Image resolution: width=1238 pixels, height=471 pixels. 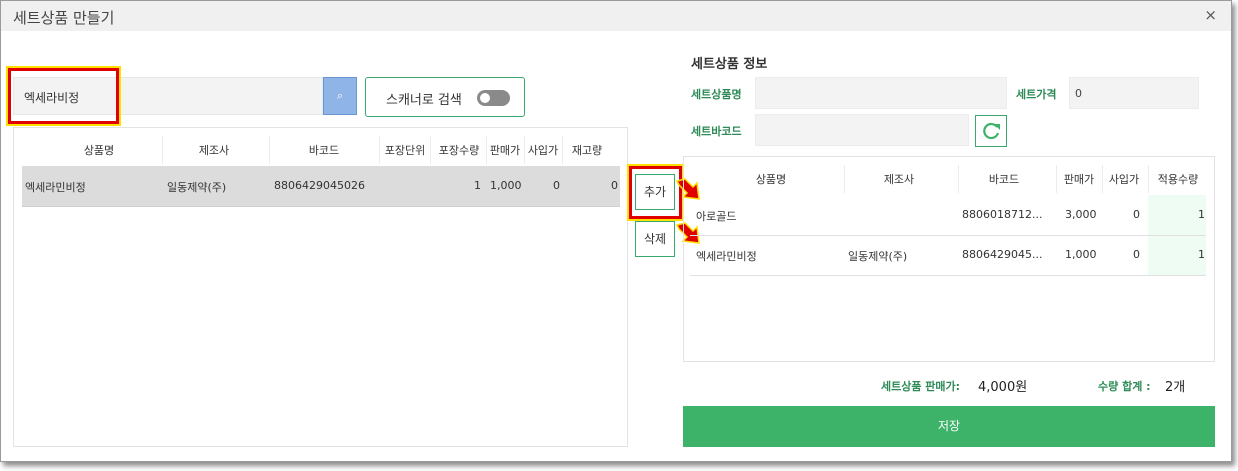 What do you see at coordinates (729, 64) in the screenshot?
I see `set-info-title: 세트상품 정보` at bounding box center [729, 64].